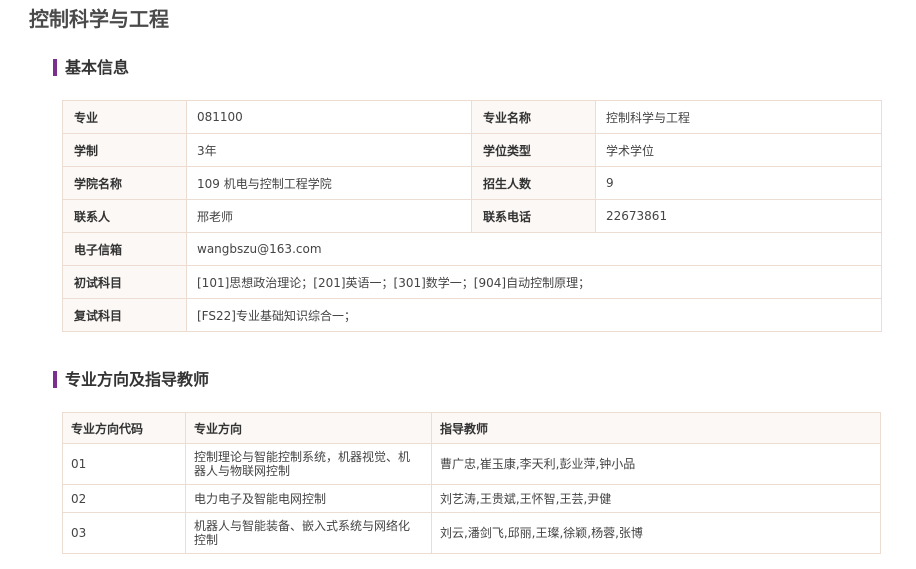 The width and height of the screenshot is (916, 569). Describe the element at coordinates (533, 150) in the screenshot. I see `degree-type-label: 学位类型` at that location.